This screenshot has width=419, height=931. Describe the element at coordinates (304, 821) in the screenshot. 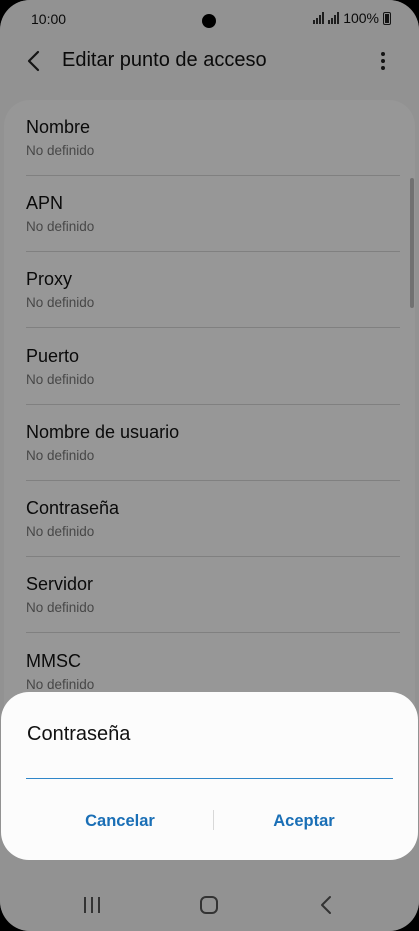

I see `accept-button: Aceptar` at that location.